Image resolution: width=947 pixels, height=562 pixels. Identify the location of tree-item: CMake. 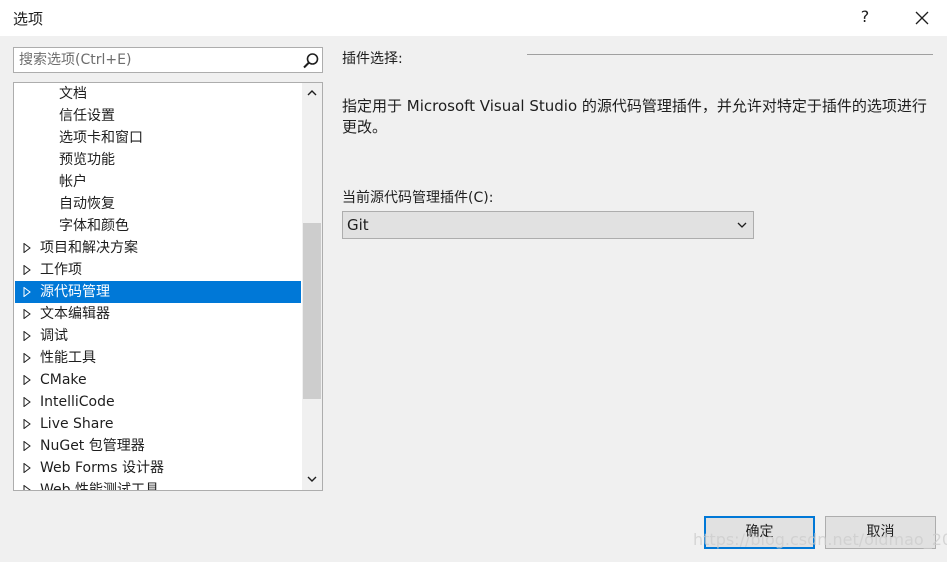
(158, 380).